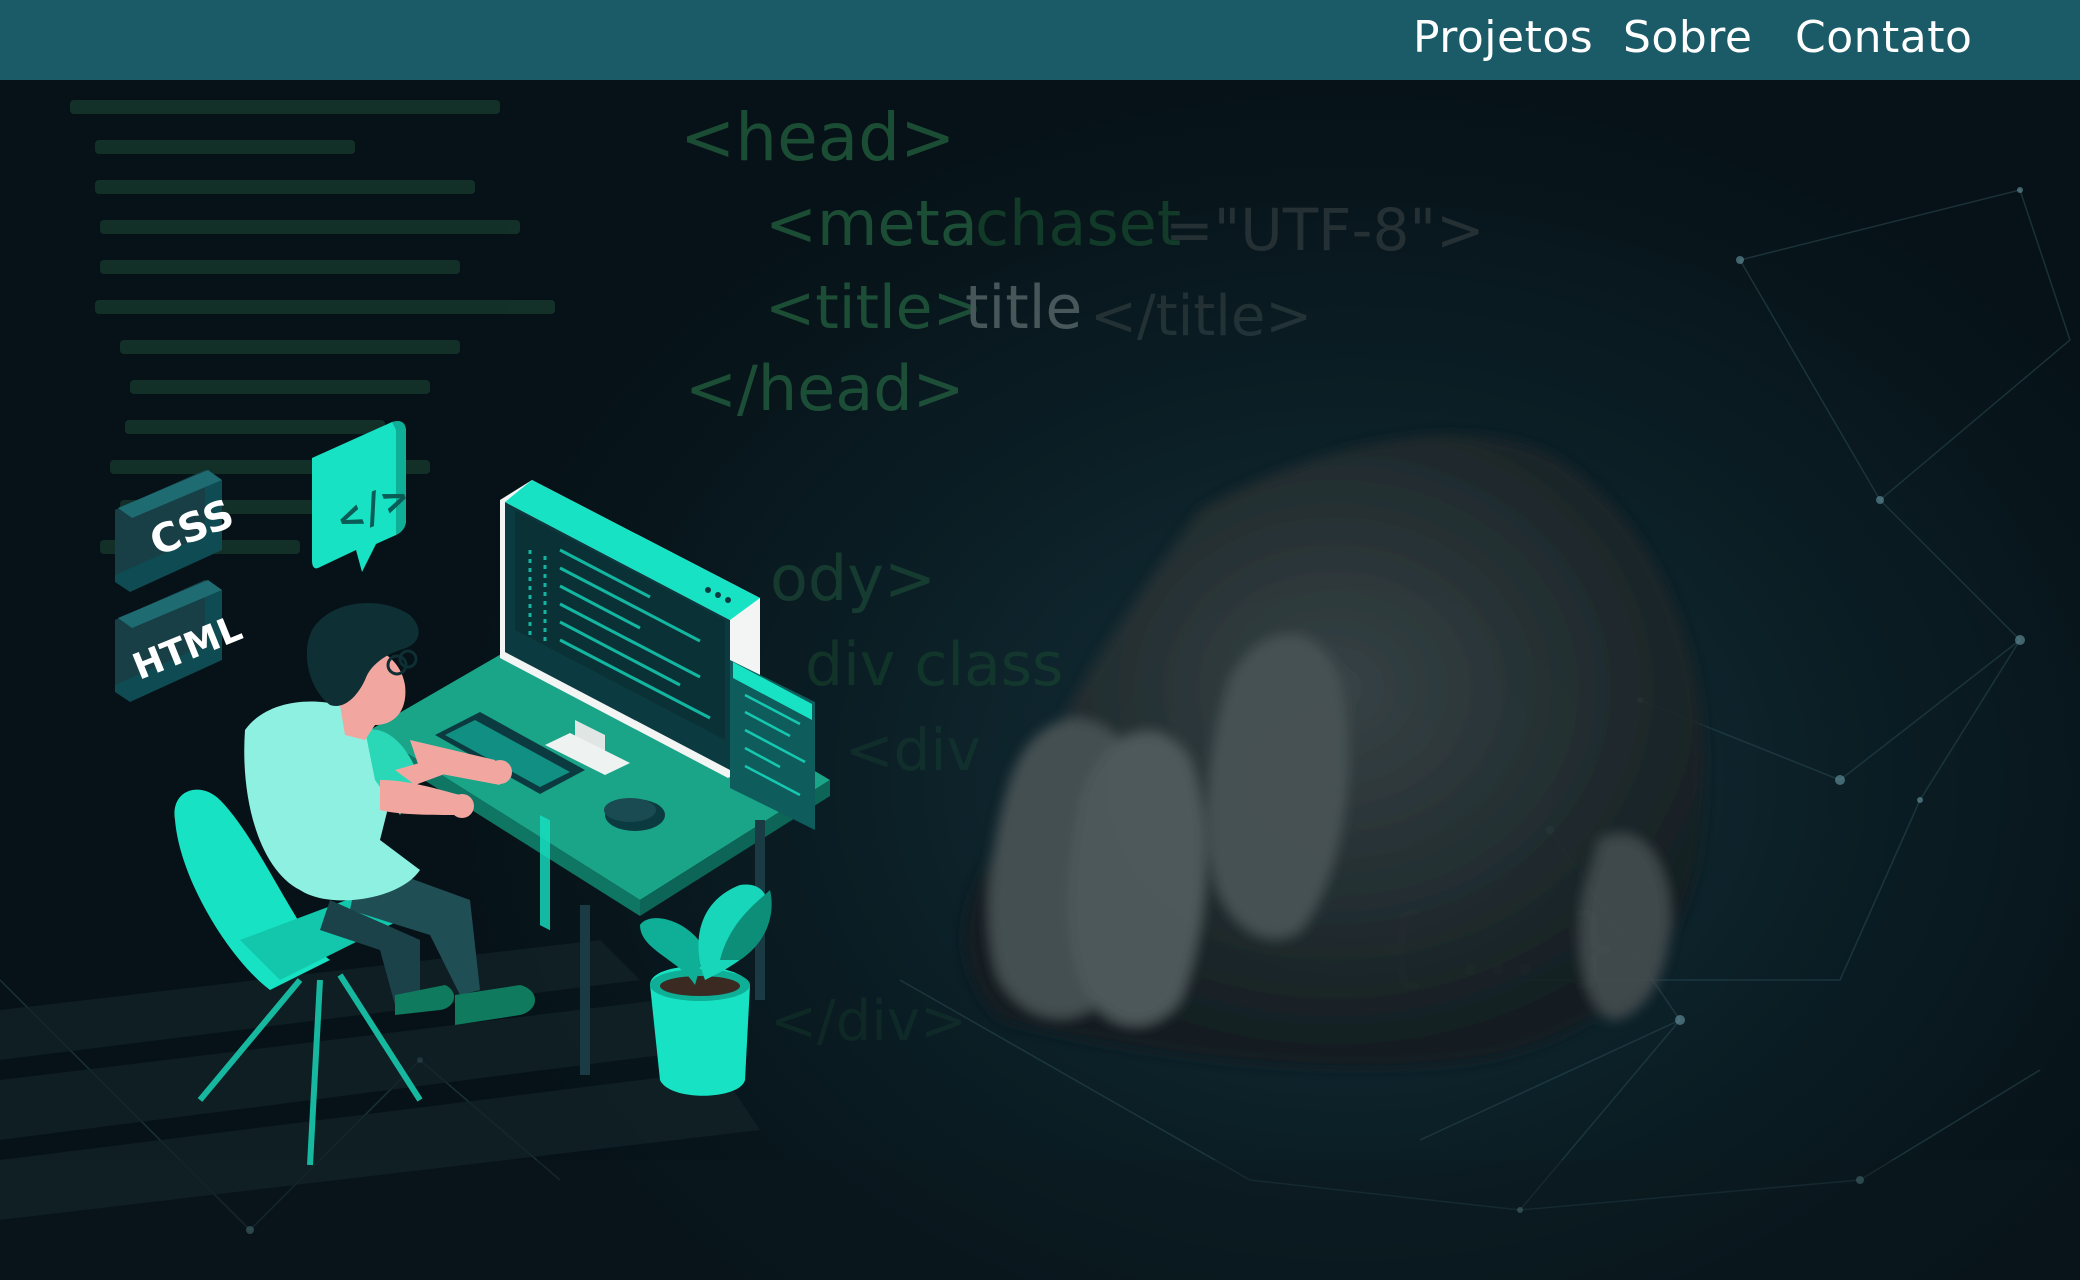  I want to click on css-badge: CSS, so click(177, 531).